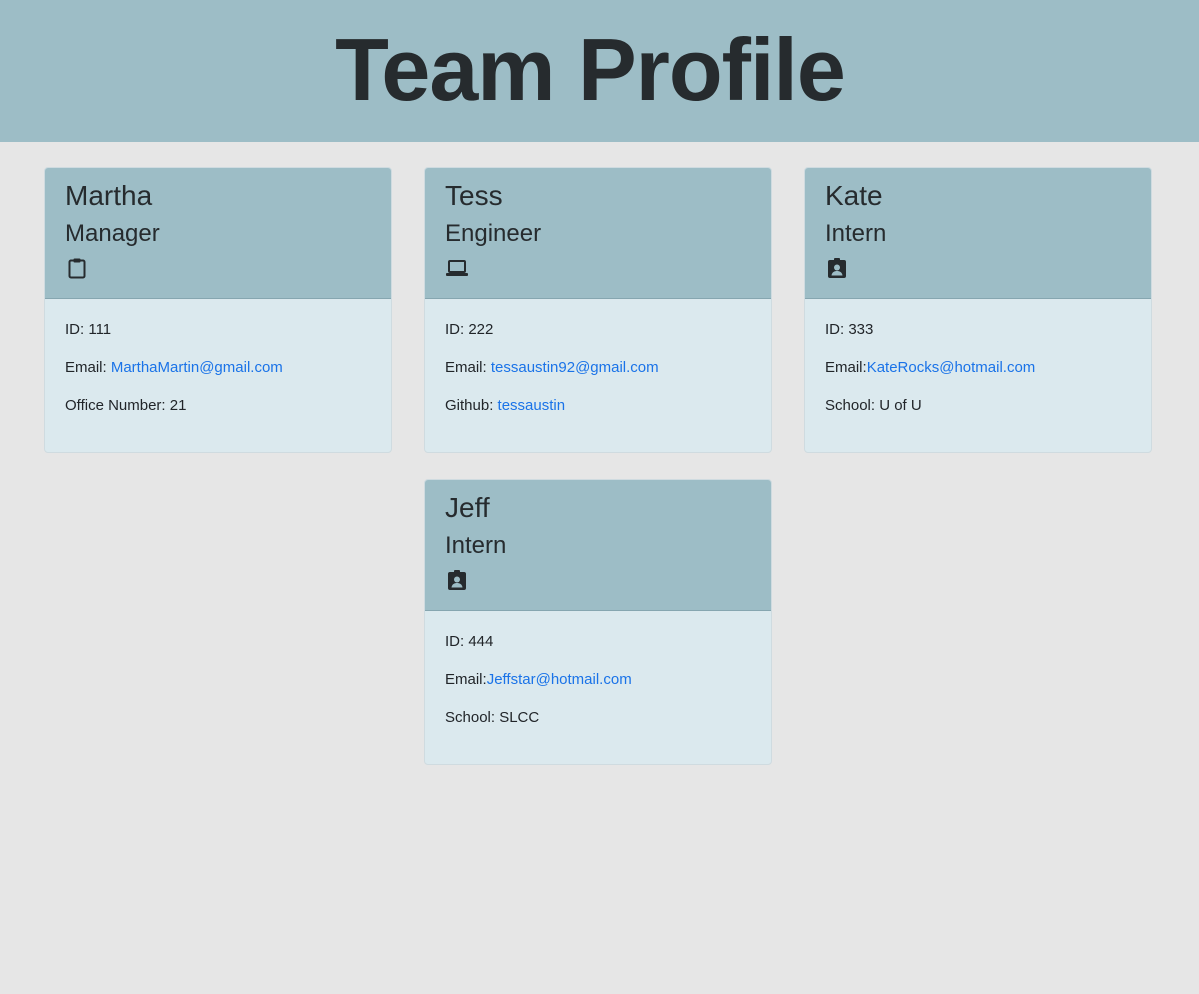 Image resolution: width=1199 pixels, height=994 pixels. What do you see at coordinates (197, 367) in the screenshot?
I see `email-link: MarthaMartin@gmail.com` at bounding box center [197, 367].